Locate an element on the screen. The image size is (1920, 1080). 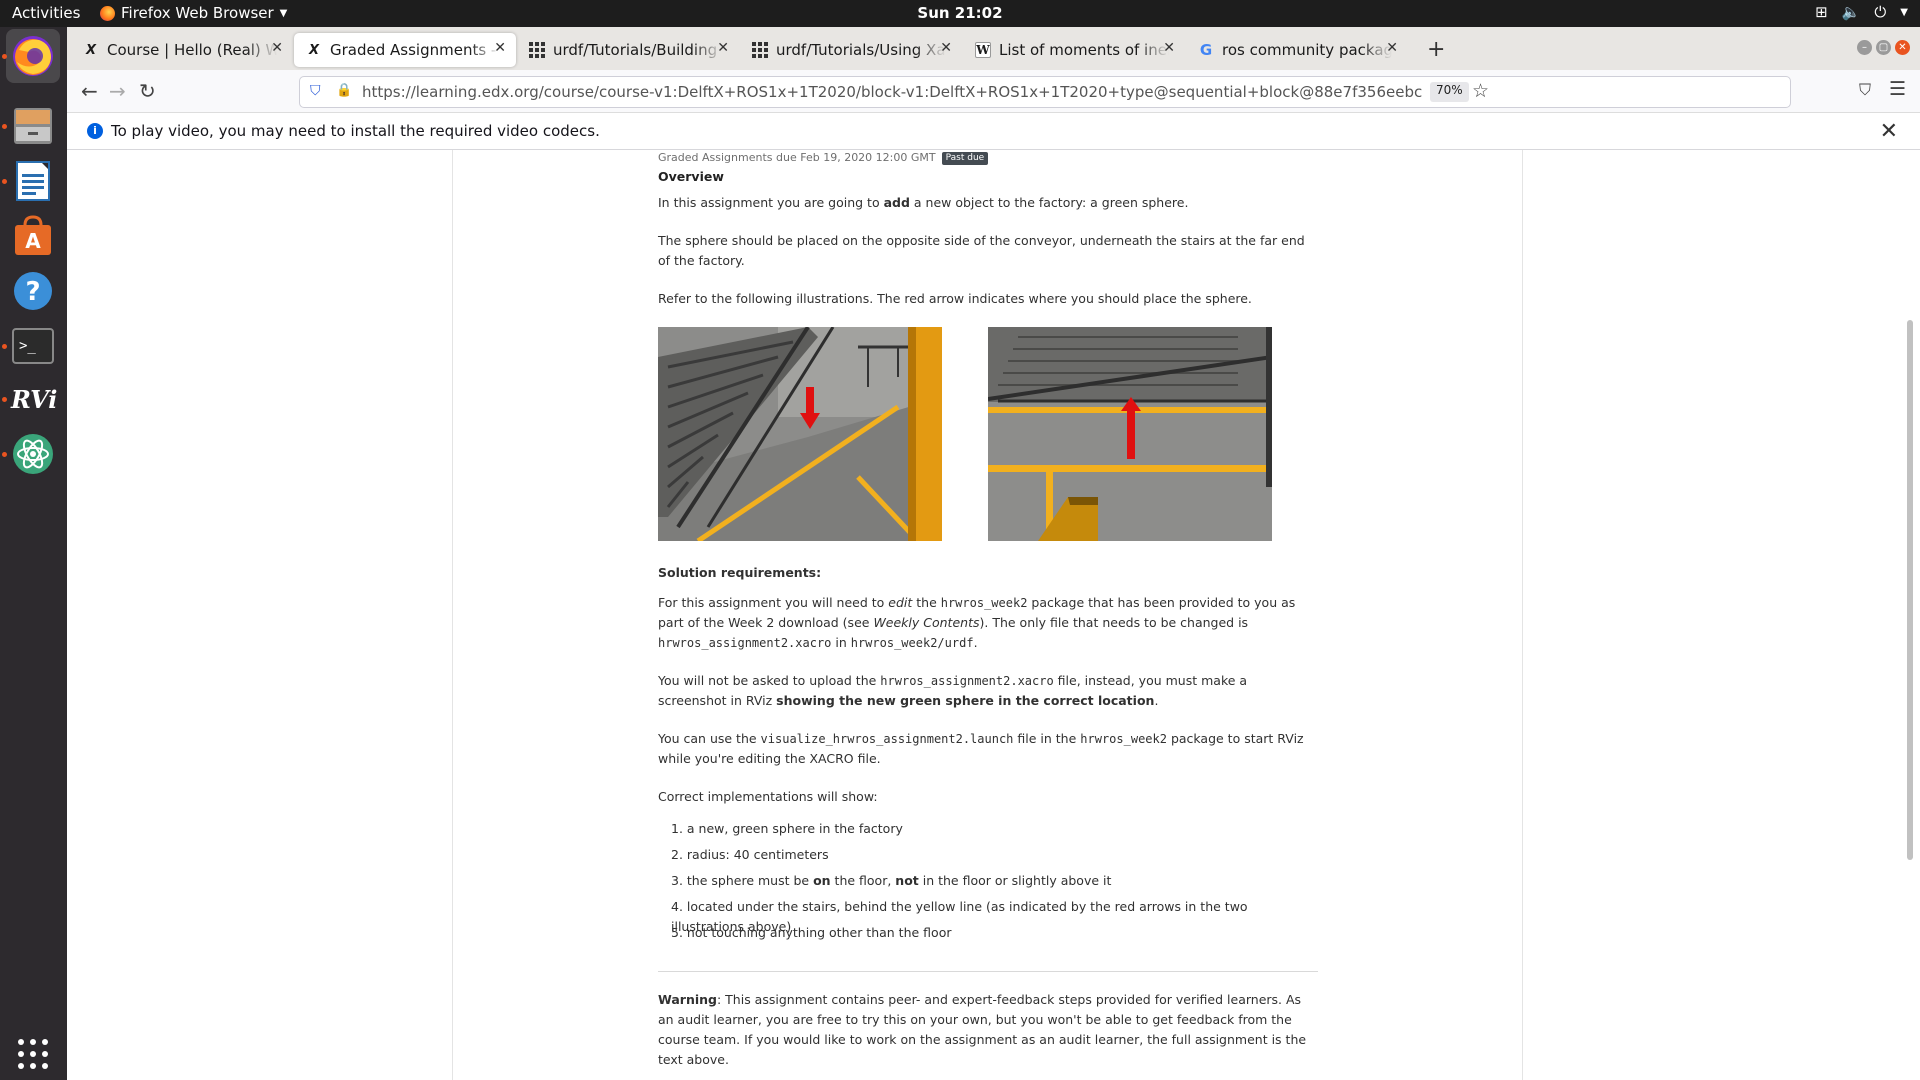
app-grid-icon is located at coordinates (33, 1054).